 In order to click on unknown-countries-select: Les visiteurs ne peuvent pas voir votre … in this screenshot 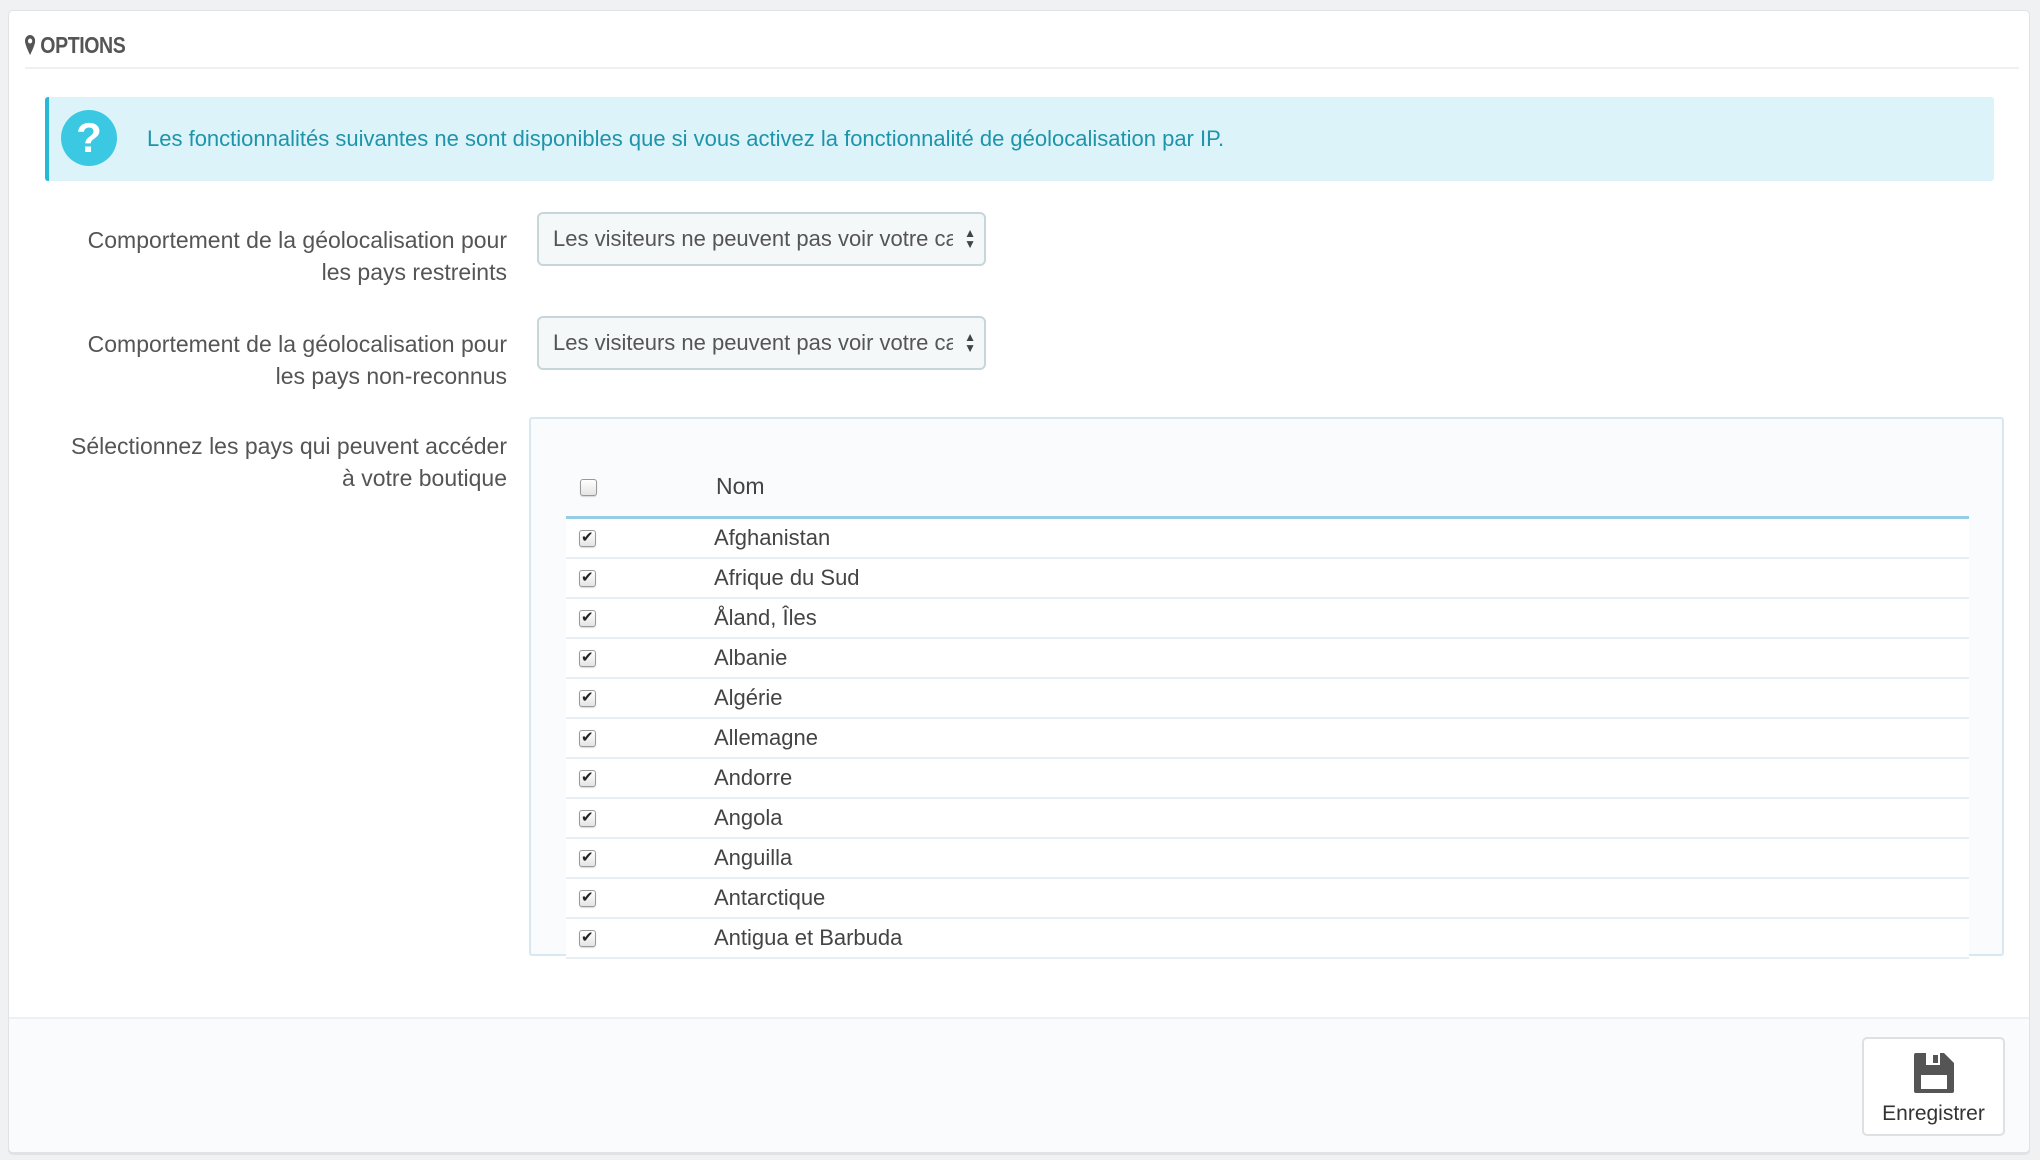, I will do `click(761, 343)`.